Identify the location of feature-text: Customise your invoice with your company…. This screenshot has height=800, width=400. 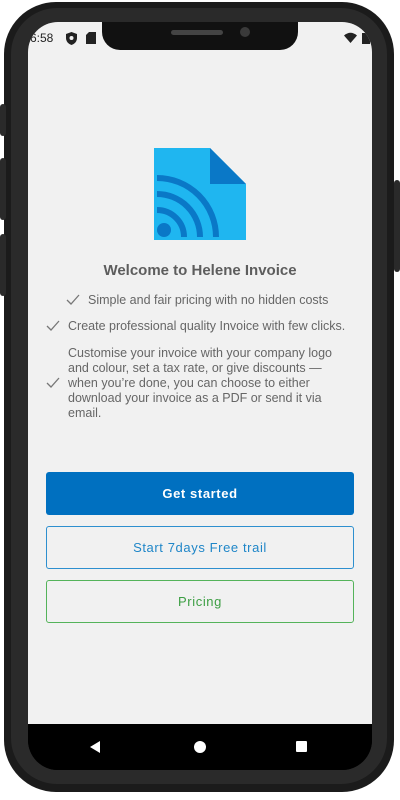
(200, 353).